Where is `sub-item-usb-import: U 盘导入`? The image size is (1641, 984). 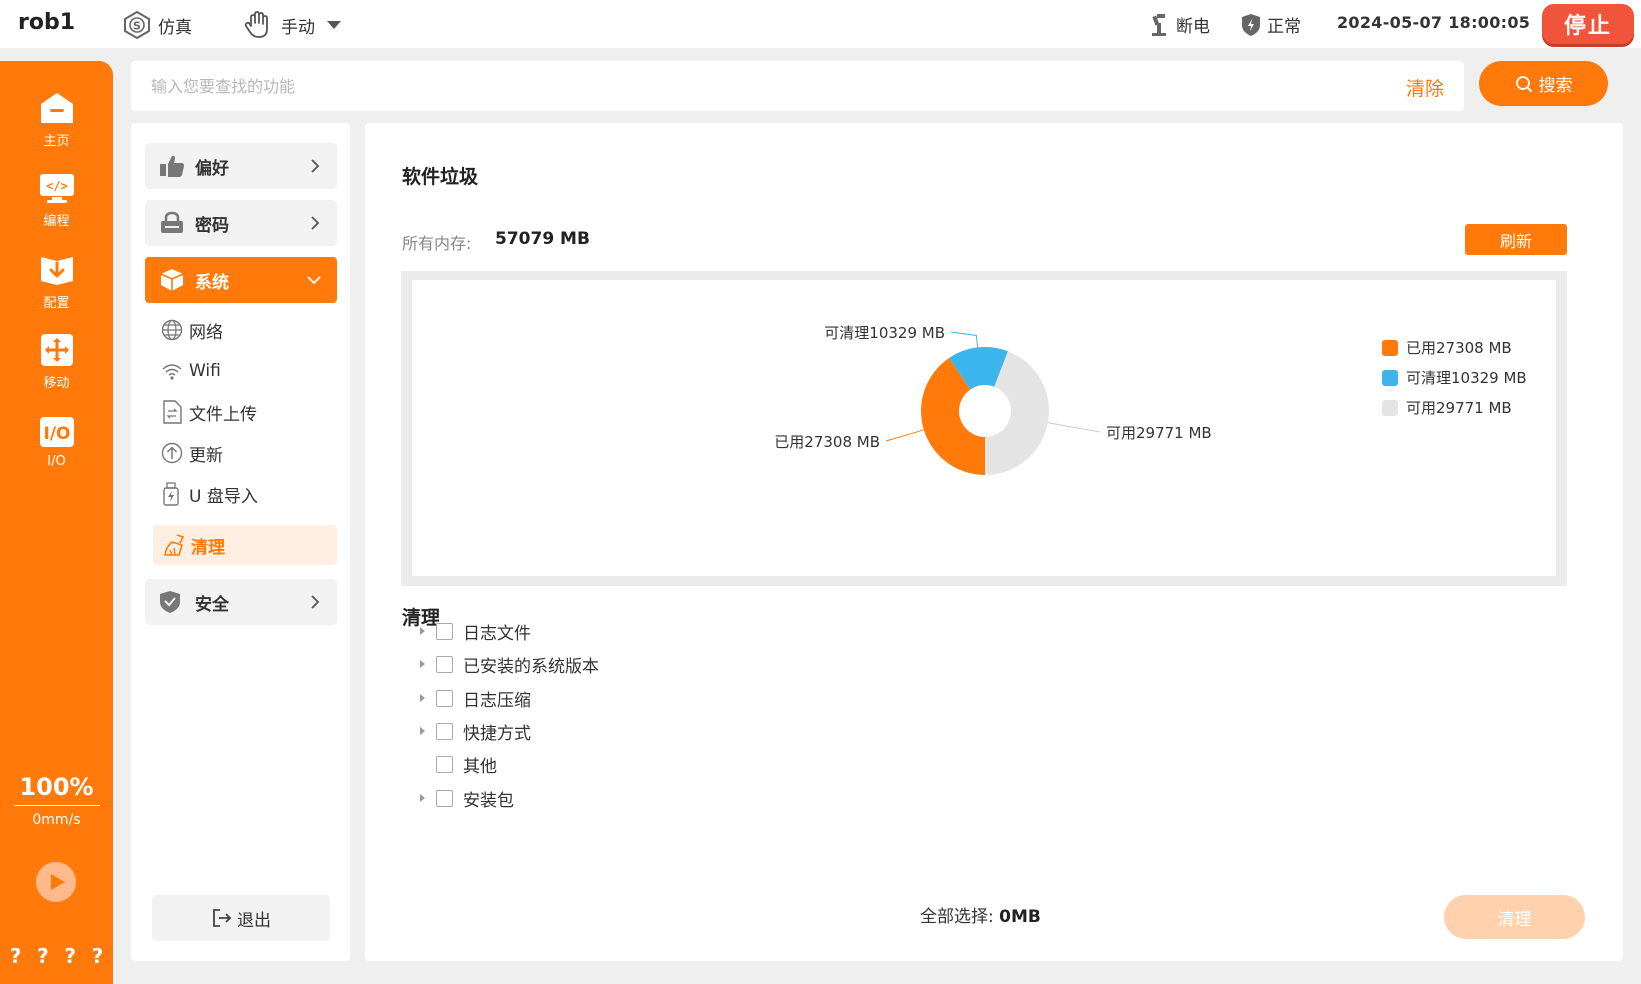 sub-item-usb-import: U 盘导入 is located at coordinates (243, 494).